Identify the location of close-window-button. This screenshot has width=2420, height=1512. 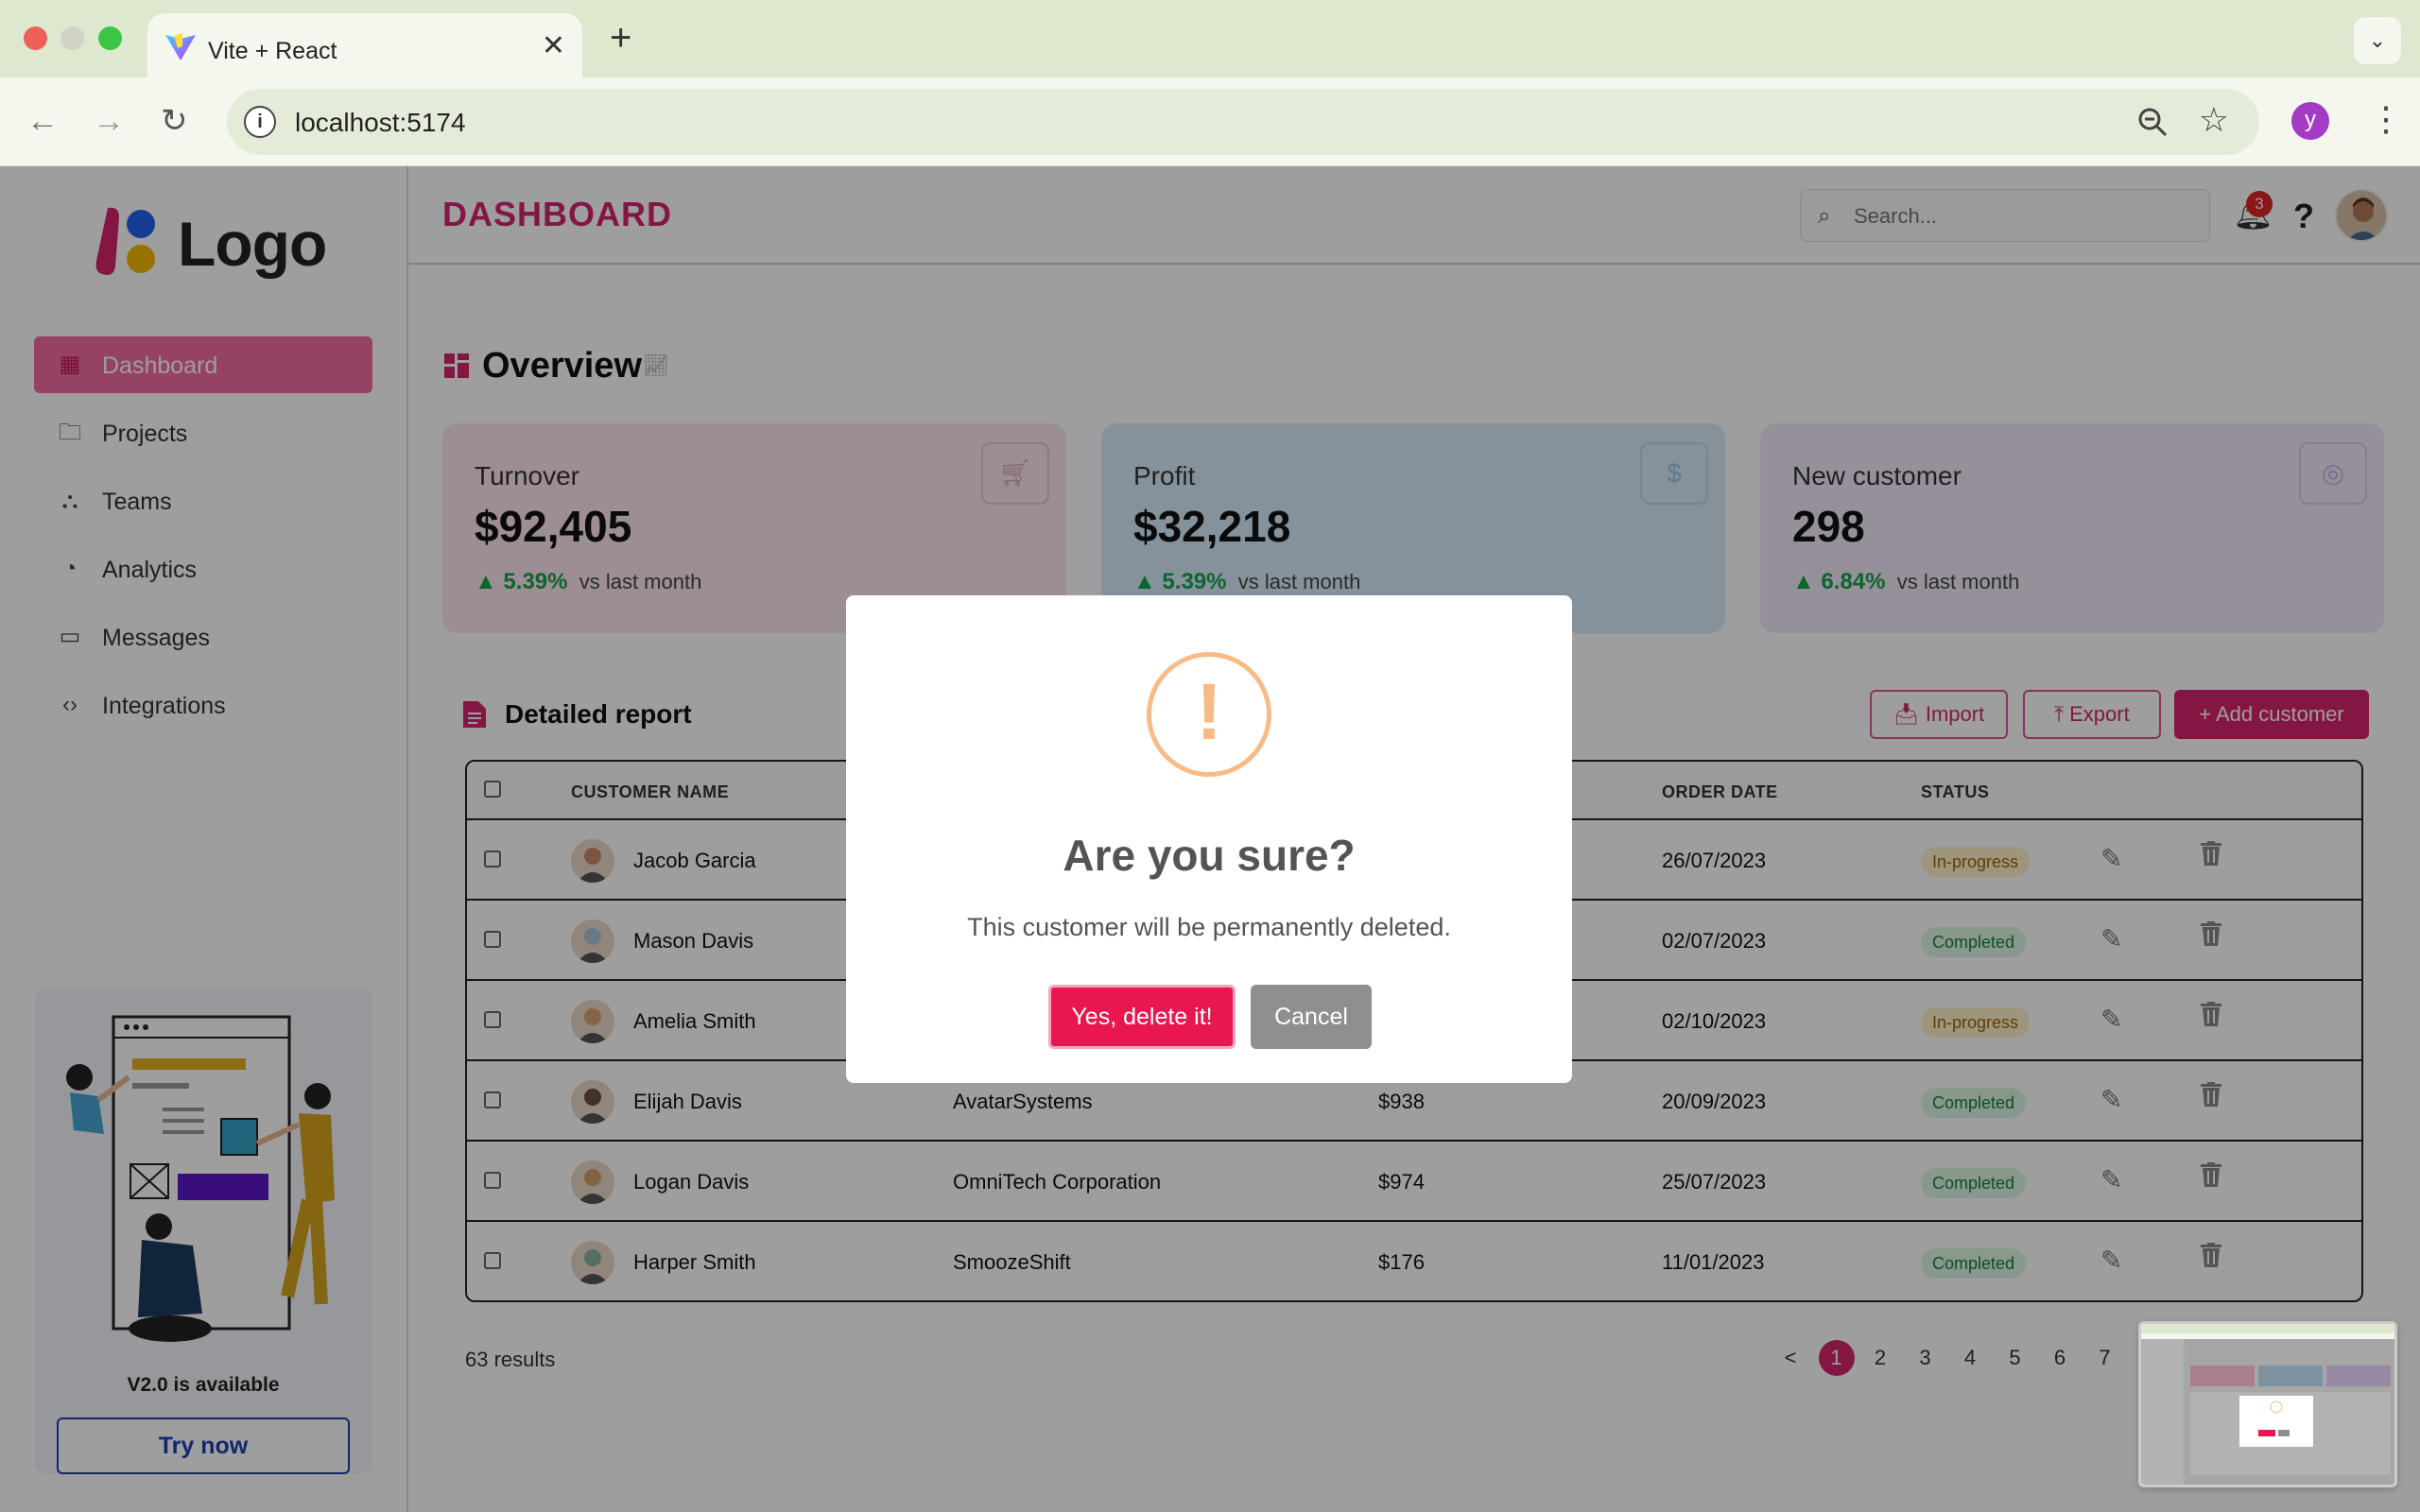
(35, 38).